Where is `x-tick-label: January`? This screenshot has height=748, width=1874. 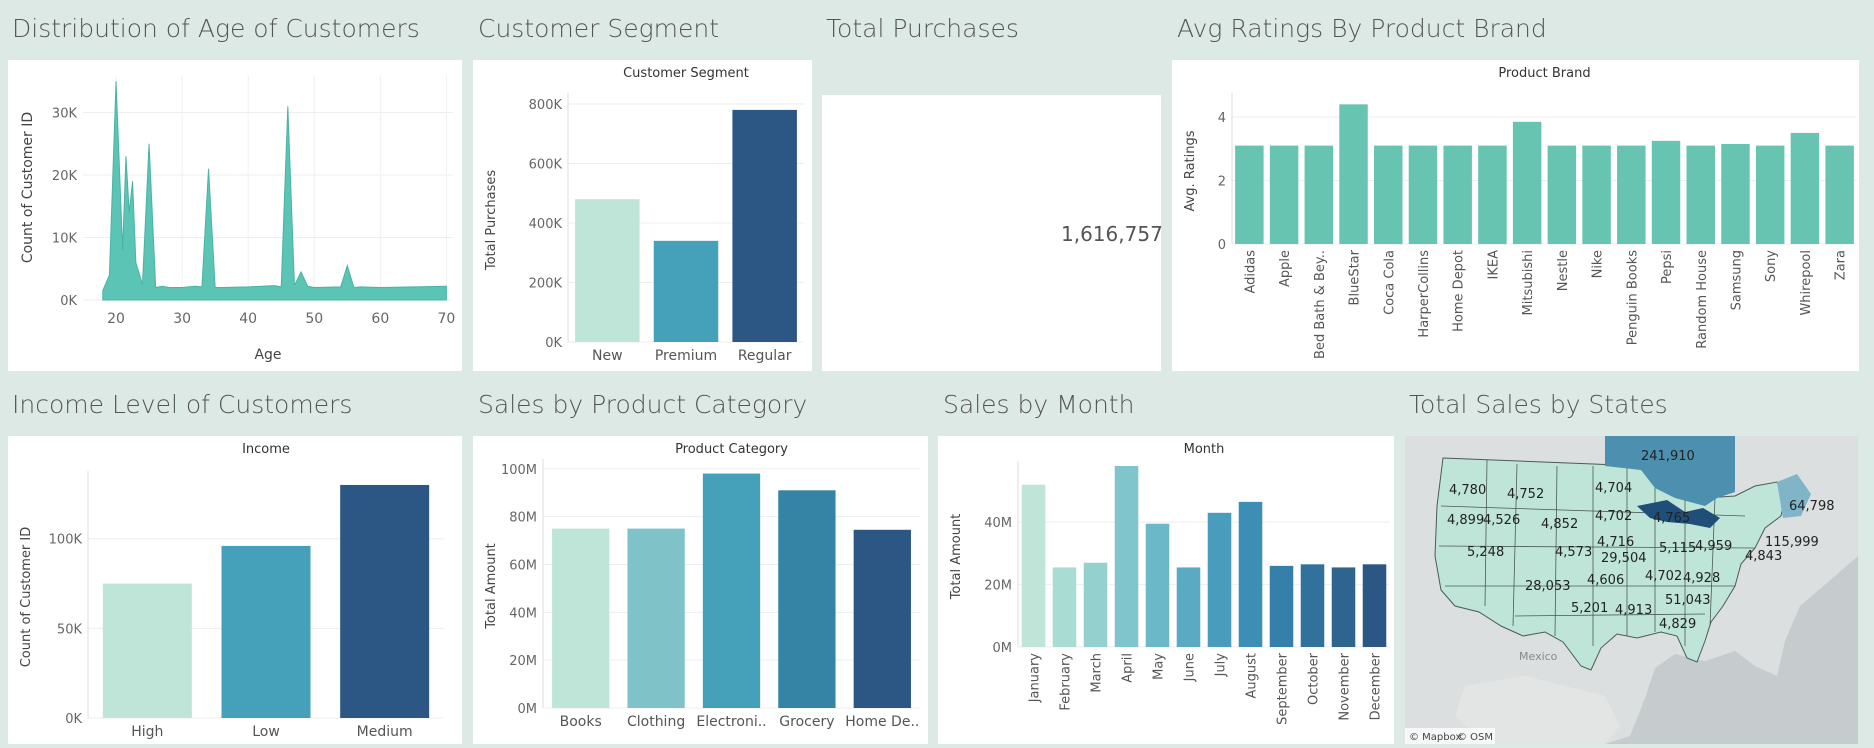
x-tick-label: January is located at coordinates (1035, 678).